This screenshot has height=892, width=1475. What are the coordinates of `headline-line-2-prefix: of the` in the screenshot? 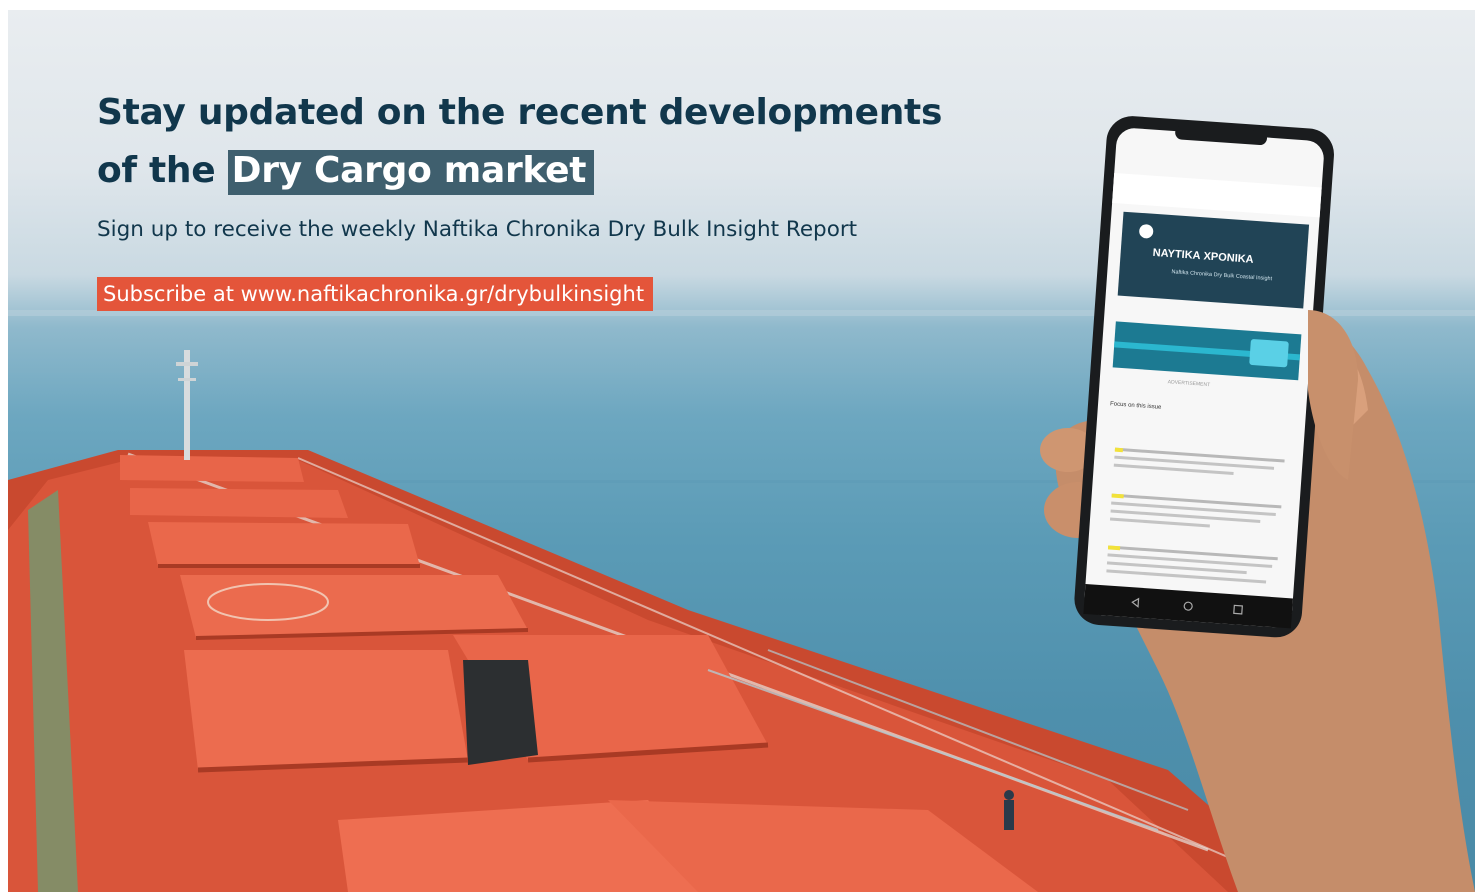 It's located at (156, 170).